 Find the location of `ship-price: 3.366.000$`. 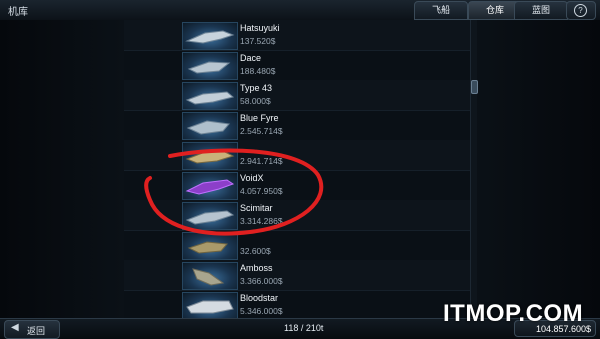

ship-price: 3.366.000$ is located at coordinates (261, 281).